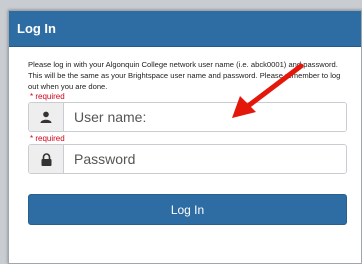 The image size is (362, 264). What do you see at coordinates (47, 96) in the screenshot?
I see `username-required-label: * required` at bounding box center [47, 96].